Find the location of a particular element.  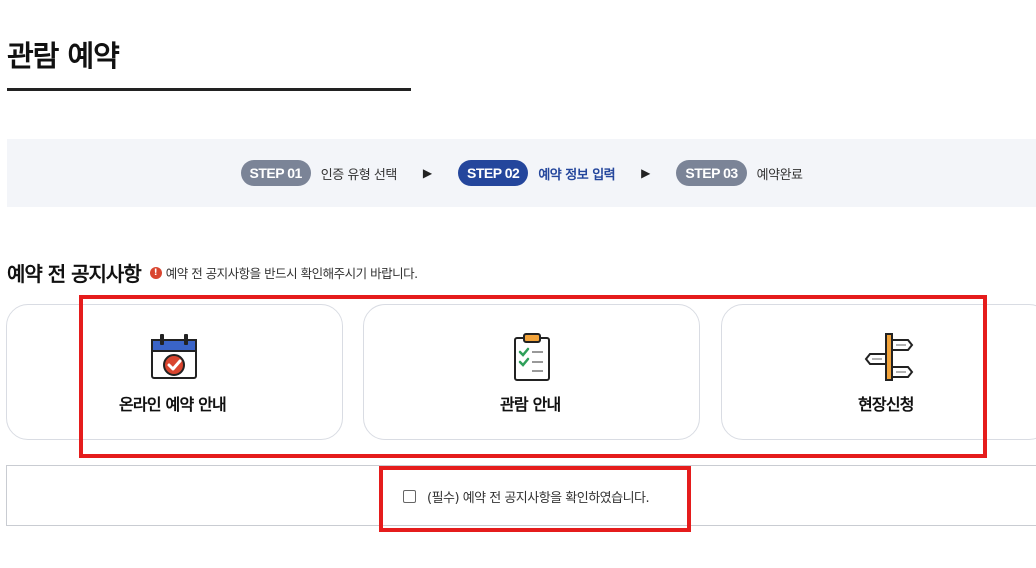

confirm-label: (필수) 예약 전 공지사항을 확인하였습니다. is located at coordinates (538, 498).